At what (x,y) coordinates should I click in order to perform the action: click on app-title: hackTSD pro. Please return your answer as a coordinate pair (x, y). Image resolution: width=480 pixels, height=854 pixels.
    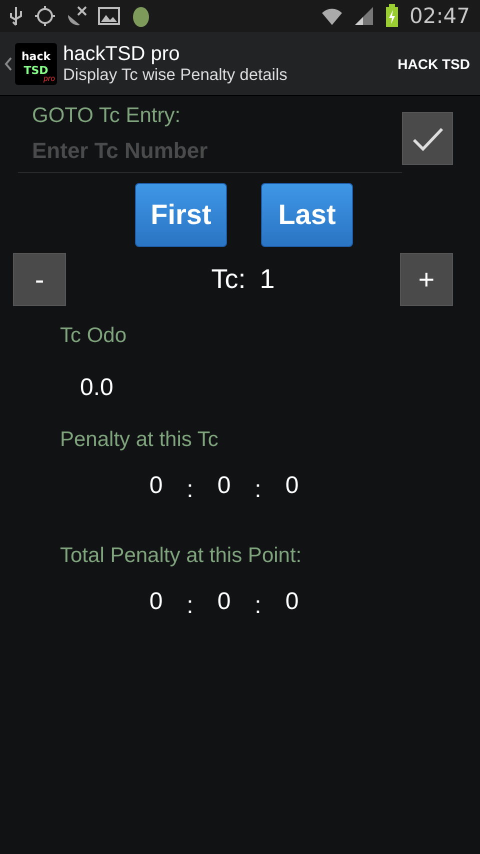
    Looking at the image, I should click on (122, 54).